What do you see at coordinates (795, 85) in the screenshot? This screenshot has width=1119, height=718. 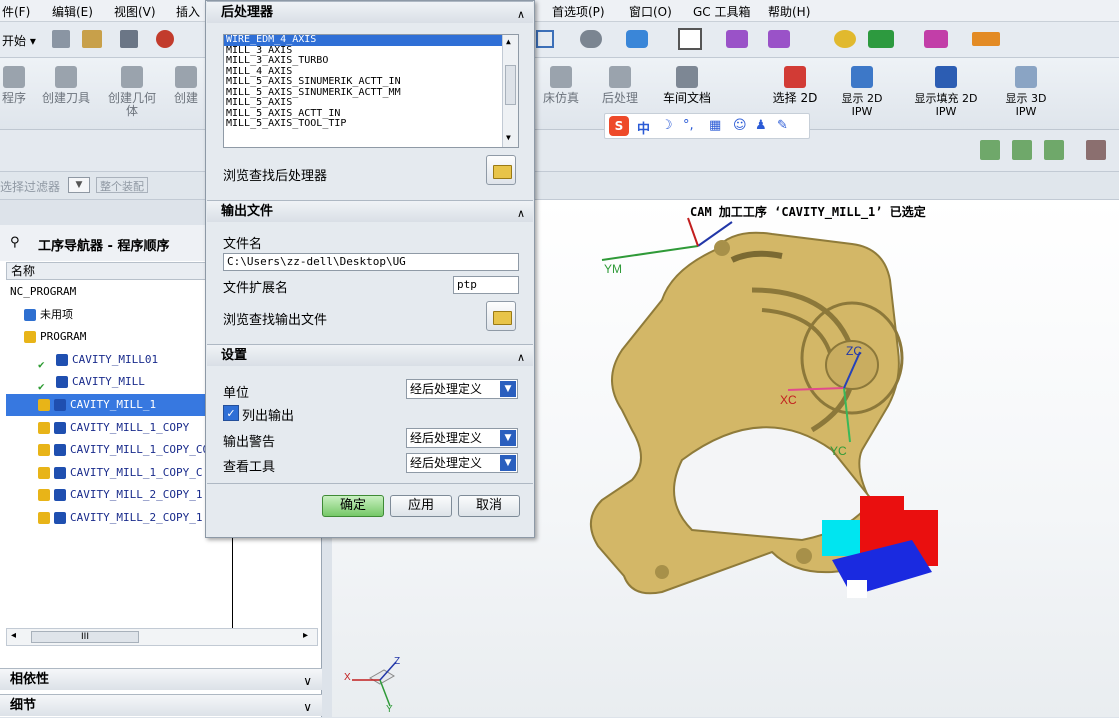 I see `select-2d-button: 选择 2D` at bounding box center [795, 85].